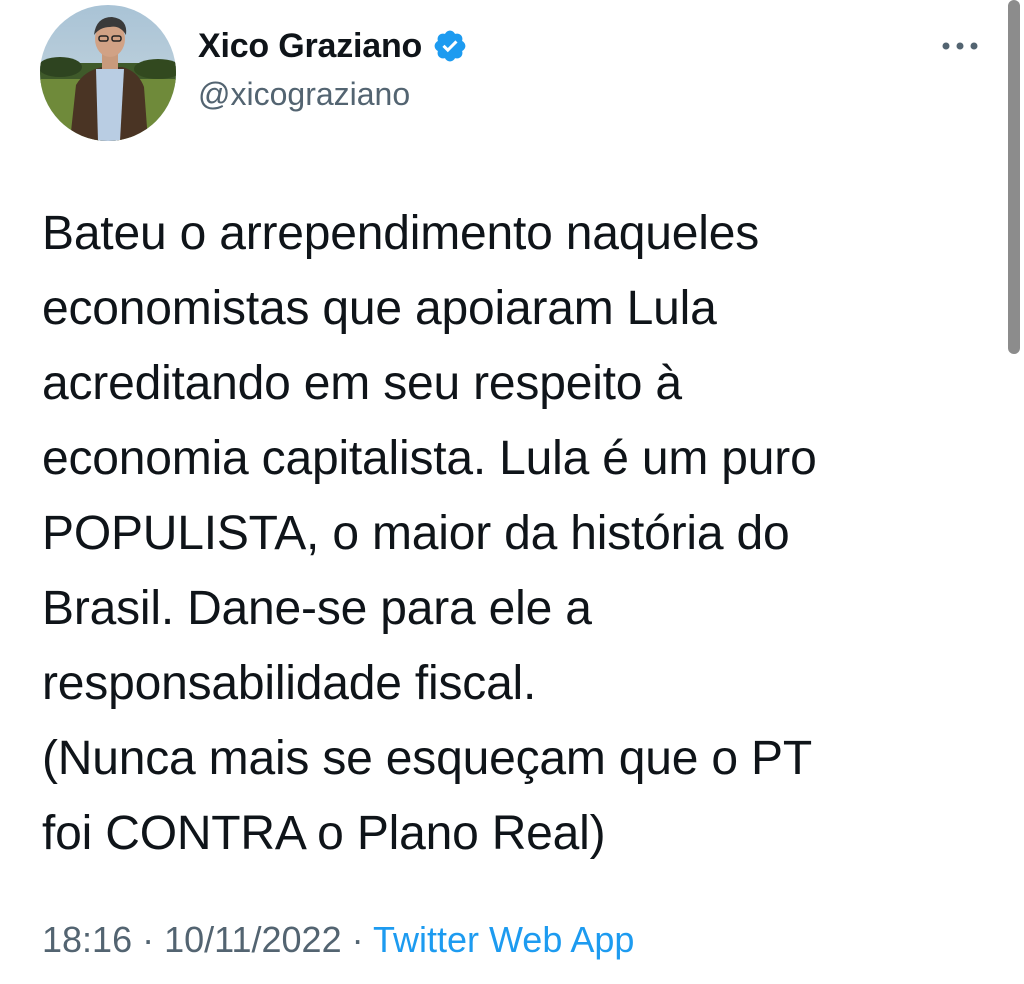 This screenshot has width=1024, height=984. Describe the element at coordinates (304, 94) in the screenshot. I see `author-handle: @xicograziano` at that location.